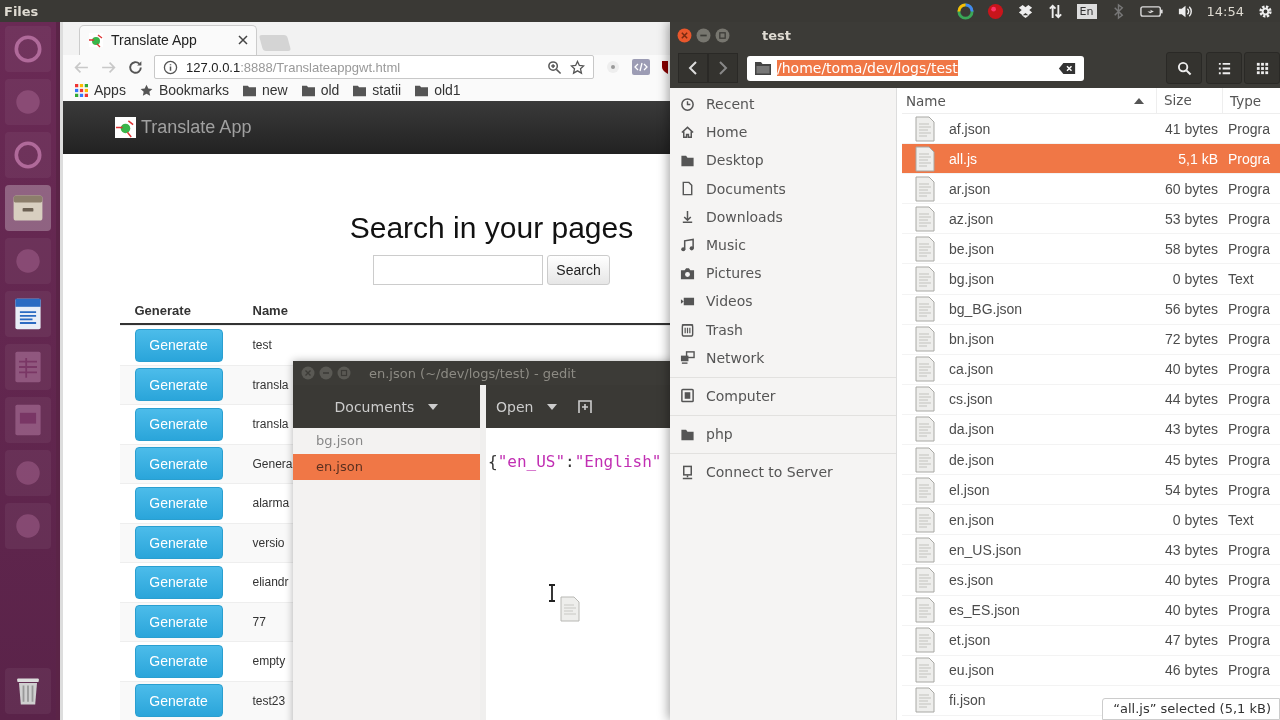 Image resolution: width=1280 pixels, height=720 pixels. What do you see at coordinates (162, 310) in the screenshot?
I see `column-header: Generate` at bounding box center [162, 310].